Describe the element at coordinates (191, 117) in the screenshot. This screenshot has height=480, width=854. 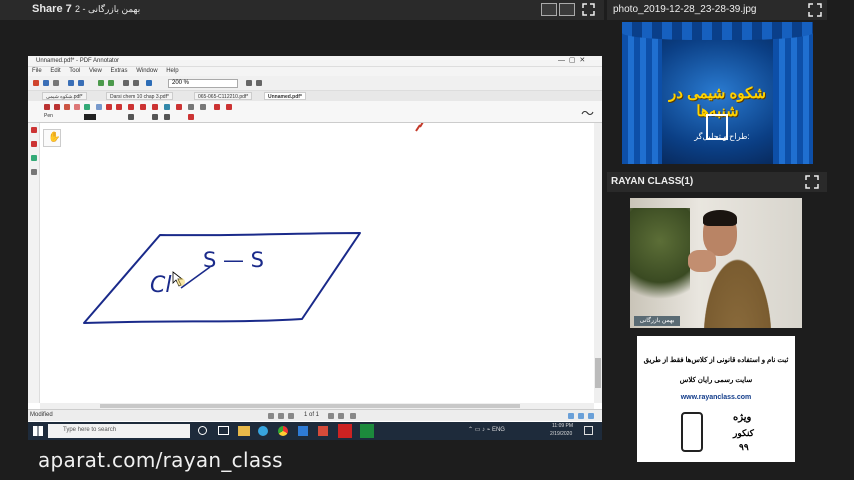
I see `stamp-color-icon` at that location.